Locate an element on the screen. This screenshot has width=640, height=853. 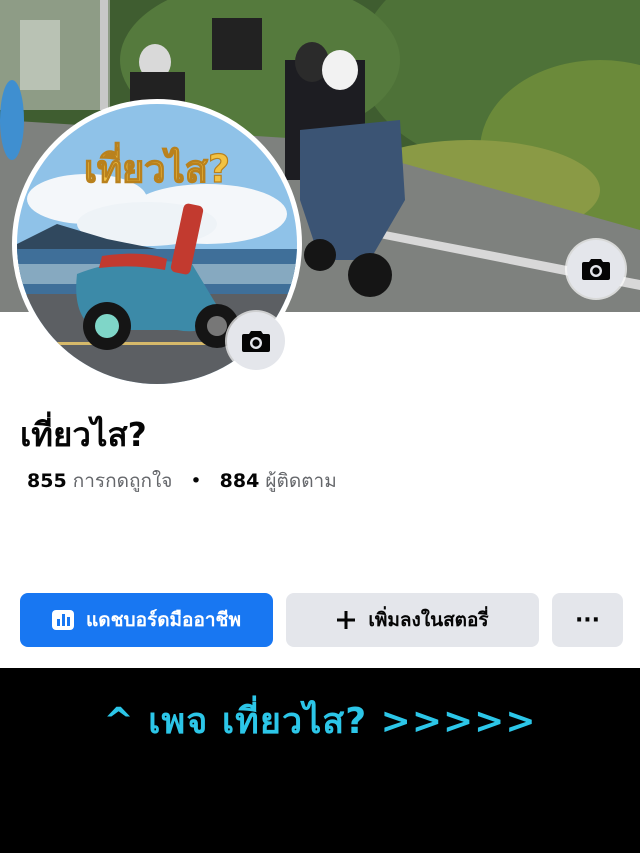
likes-label: การกดถูกใจ is located at coordinates (123, 481).